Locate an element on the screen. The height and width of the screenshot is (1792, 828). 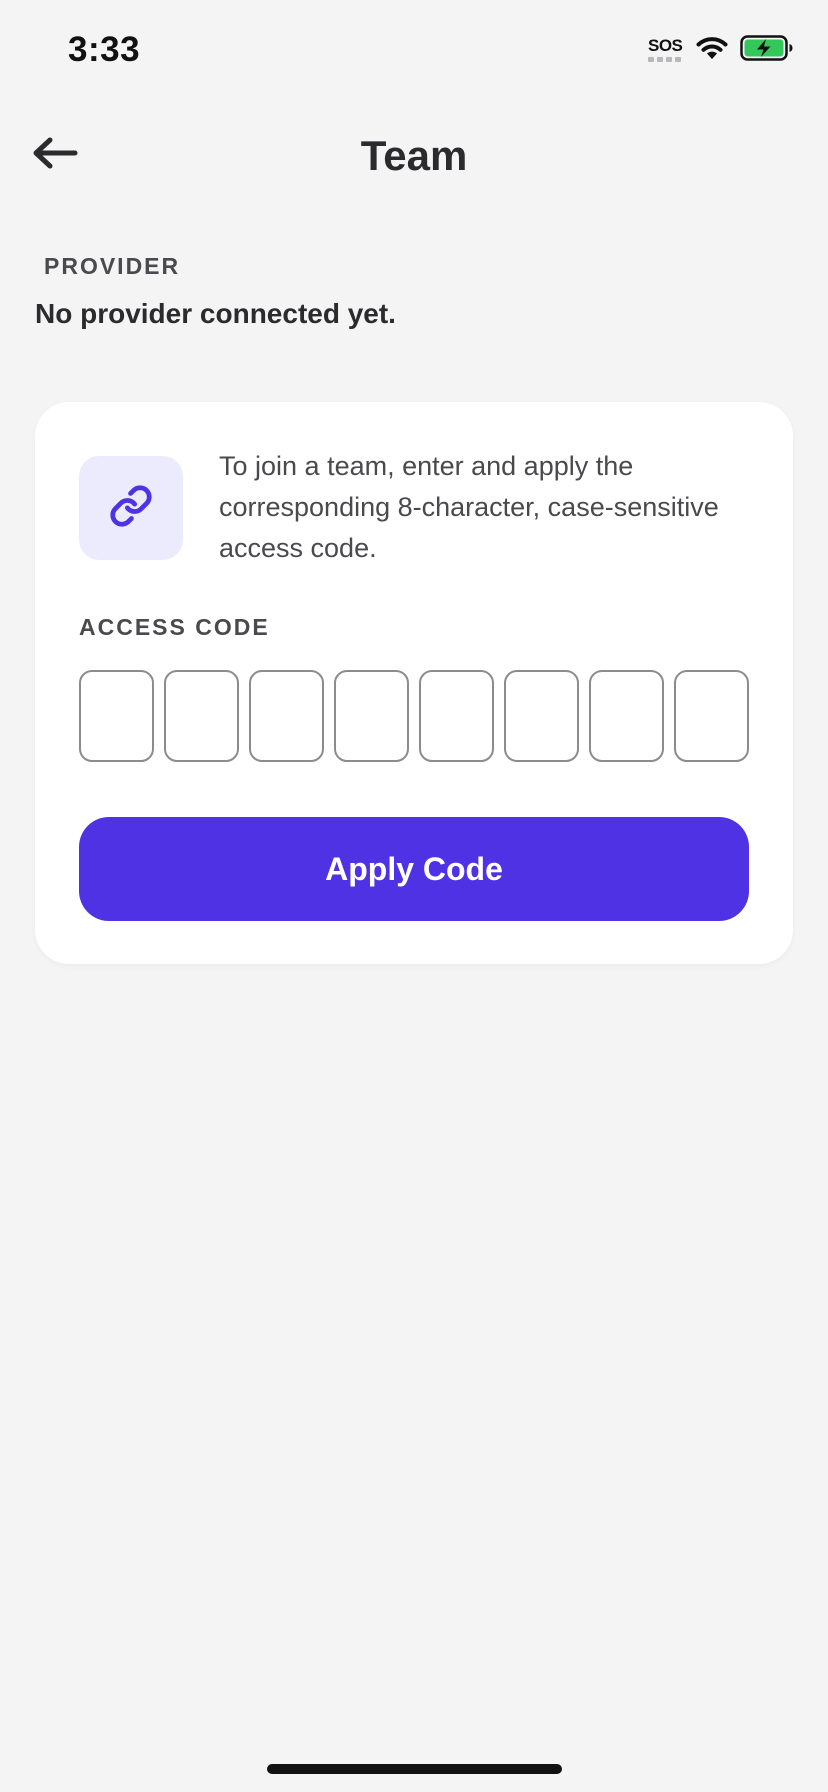
access-code-inputs is located at coordinates (414, 718).